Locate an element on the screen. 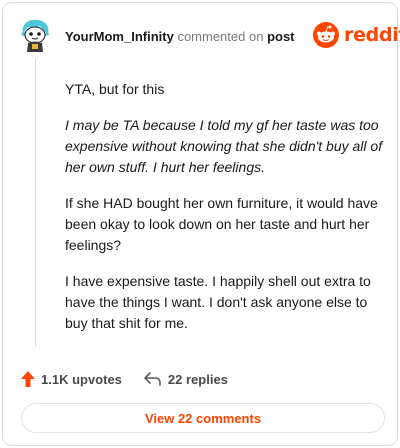  username-link: YourMom_Infinity is located at coordinates (119, 36).